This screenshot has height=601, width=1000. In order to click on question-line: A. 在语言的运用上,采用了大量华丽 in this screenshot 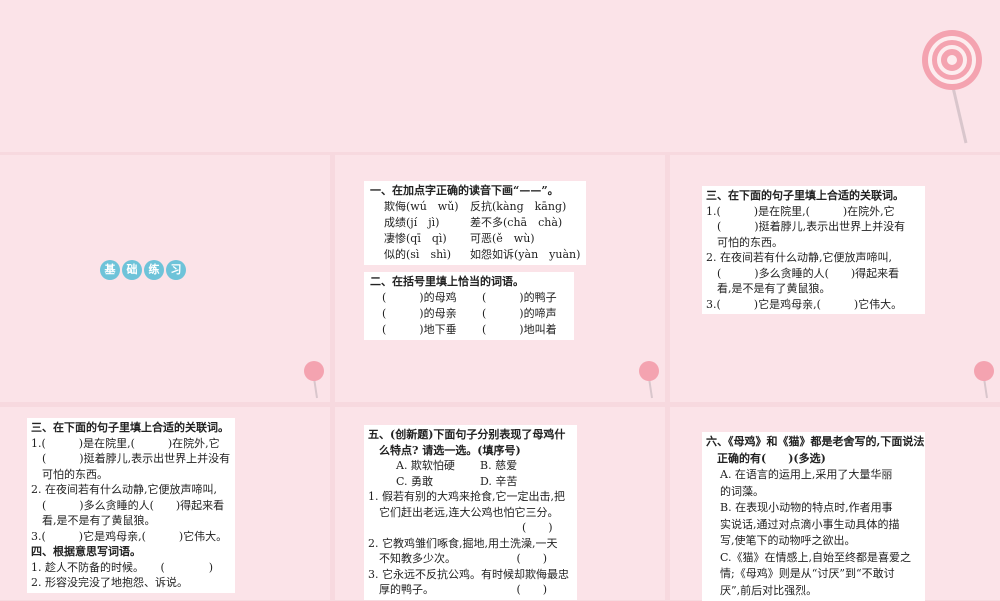, I will do `click(806, 474)`.